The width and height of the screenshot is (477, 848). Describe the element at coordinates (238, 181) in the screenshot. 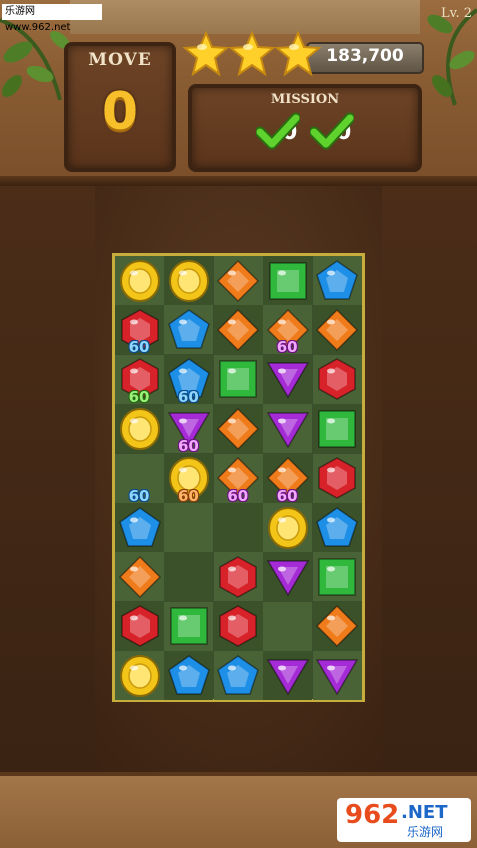

I see `header-divider` at that location.